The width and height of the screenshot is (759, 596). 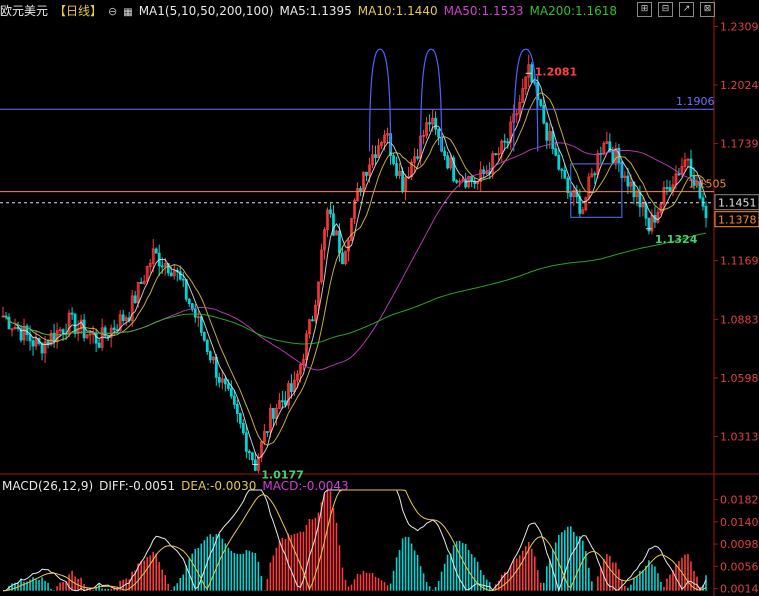 What do you see at coordinates (676, 239) in the screenshot?
I see `extreme-label: 1.1324` at bounding box center [676, 239].